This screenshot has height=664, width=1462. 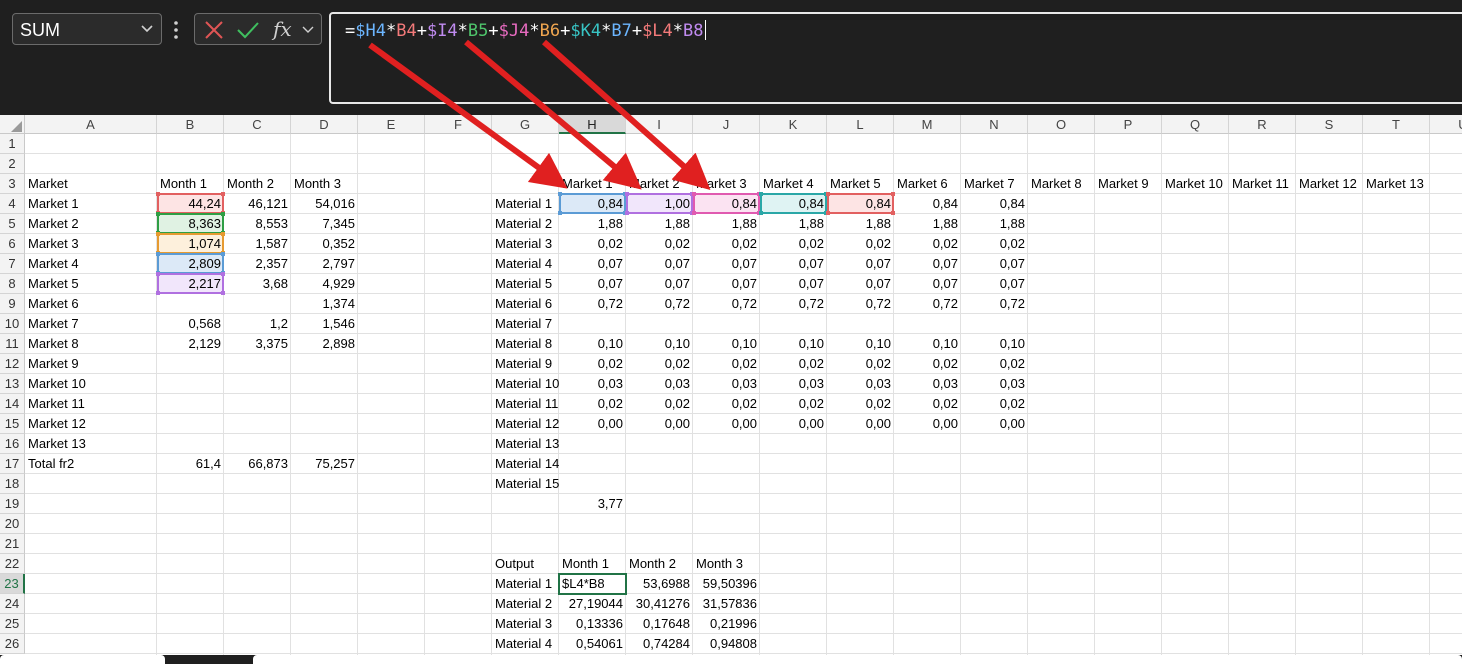 What do you see at coordinates (525, 244) in the screenshot?
I see `cell-g6: Material 3` at bounding box center [525, 244].